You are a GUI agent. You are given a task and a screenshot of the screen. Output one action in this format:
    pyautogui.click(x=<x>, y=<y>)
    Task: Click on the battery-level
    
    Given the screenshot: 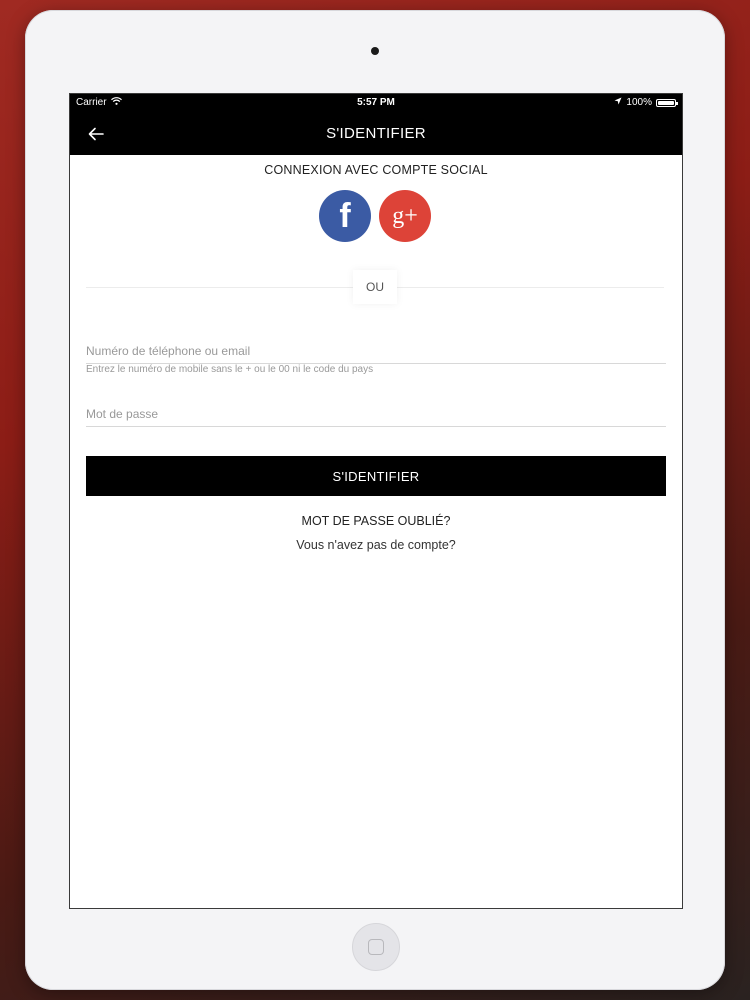 What is the action you would take?
    pyautogui.click(x=666, y=102)
    